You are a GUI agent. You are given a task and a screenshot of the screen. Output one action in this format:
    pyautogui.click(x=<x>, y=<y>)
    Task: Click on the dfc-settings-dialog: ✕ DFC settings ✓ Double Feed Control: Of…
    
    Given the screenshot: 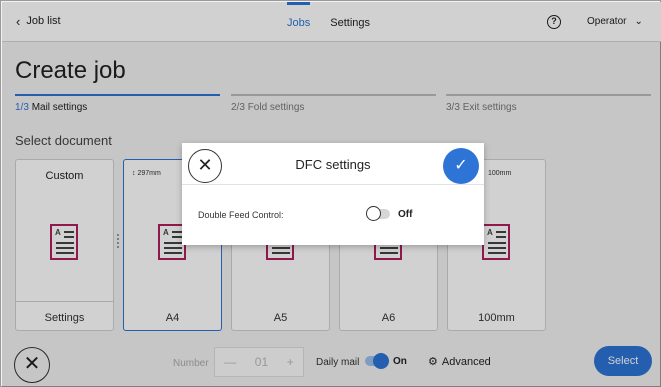 What is the action you would take?
    pyautogui.click(x=333, y=194)
    